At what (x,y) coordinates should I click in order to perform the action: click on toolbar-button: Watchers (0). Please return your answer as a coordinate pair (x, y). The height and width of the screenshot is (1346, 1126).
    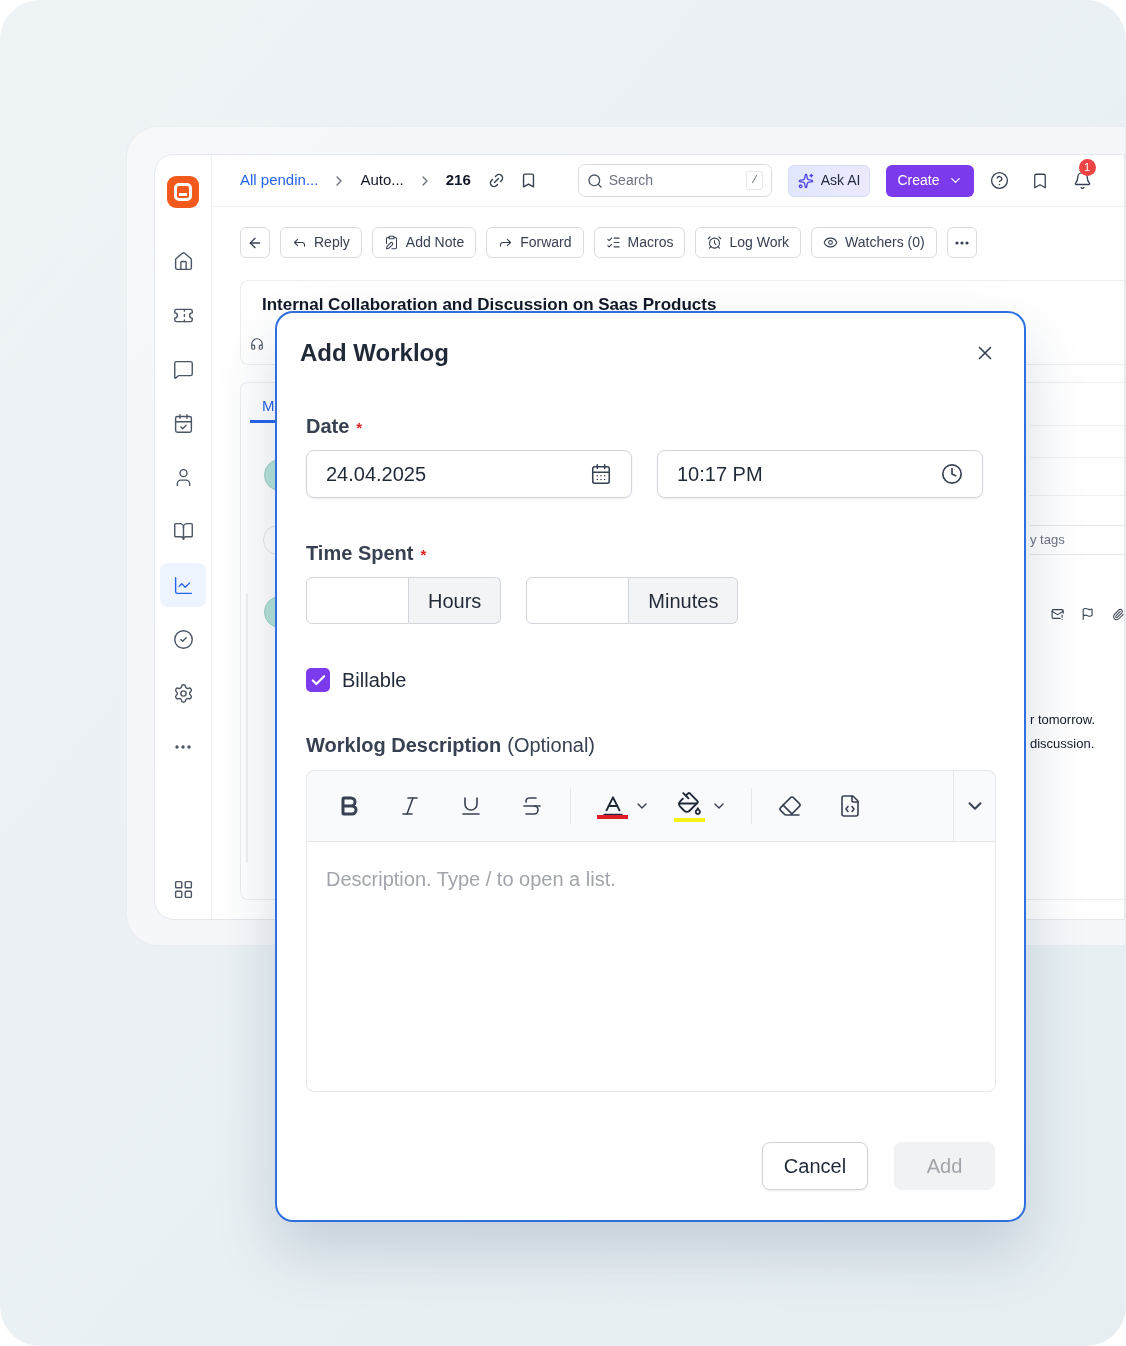
    Looking at the image, I should click on (874, 242).